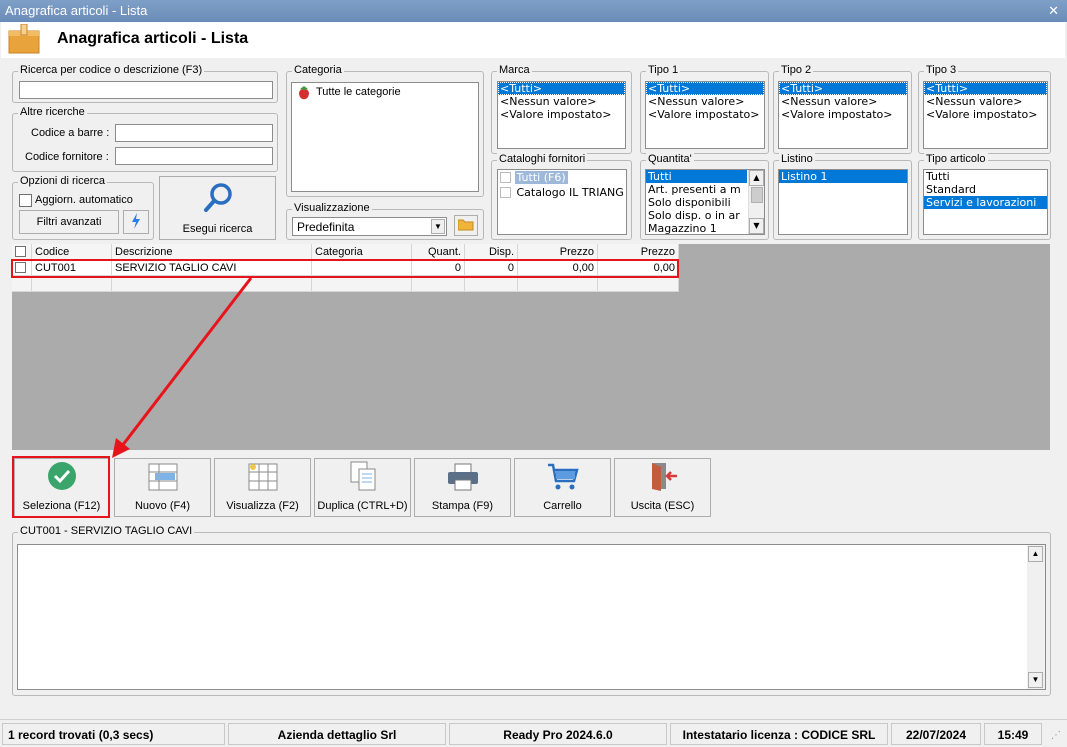 This screenshot has height=747, width=1067. I want to click on scroll-down-icon: ▼, so click(1035, 680).